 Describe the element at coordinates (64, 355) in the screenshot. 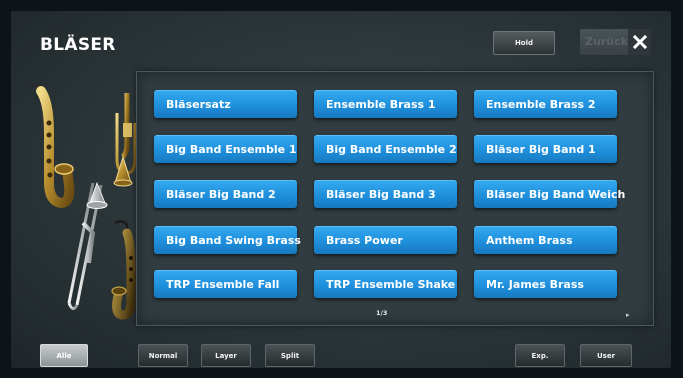

I see `filter-all-button: Alle` at that location.